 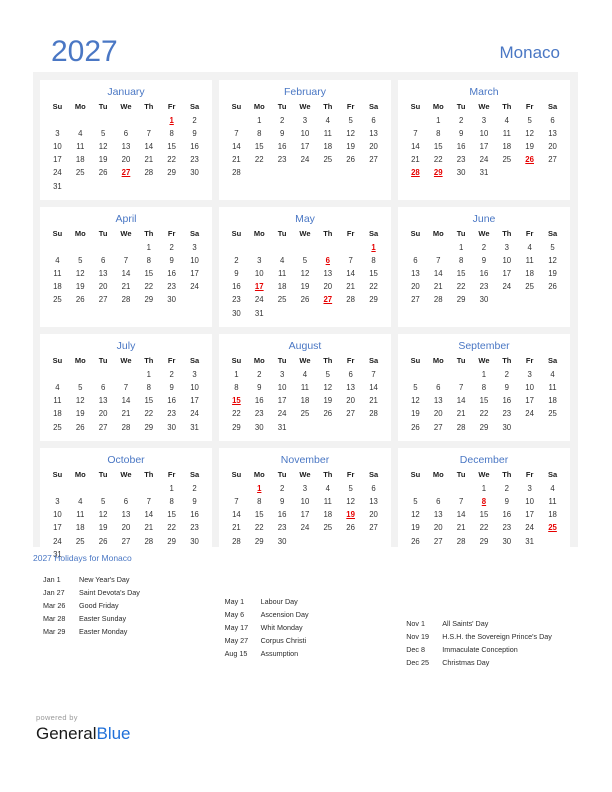 I want to click on week-row: 28 29 30 31, so click(x=484, y=173).